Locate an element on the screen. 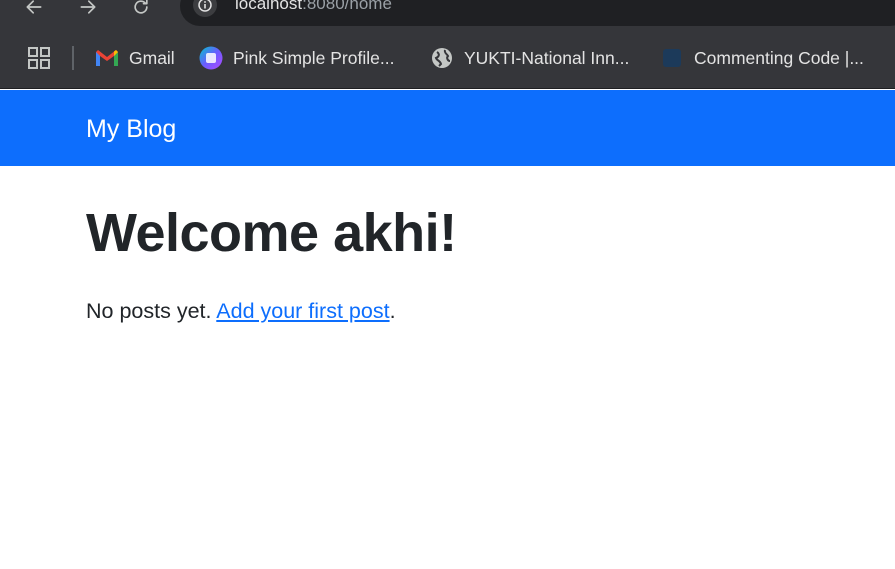 This screenshot has width=895, height=569. empty-posts-message: No posts yet. Add your first post. is located at coordinates (481, 311).